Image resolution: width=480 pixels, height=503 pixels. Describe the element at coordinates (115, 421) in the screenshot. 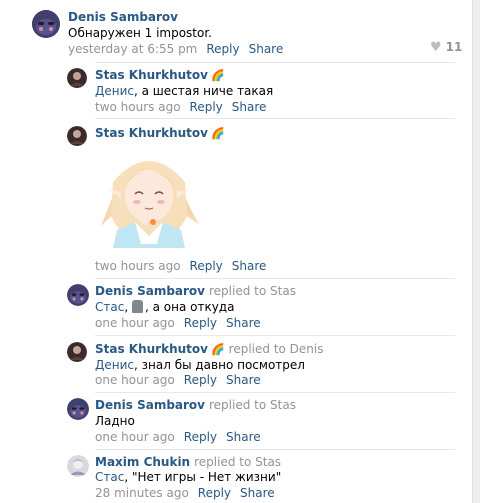

I see `comment-text: Ладно` at that location.